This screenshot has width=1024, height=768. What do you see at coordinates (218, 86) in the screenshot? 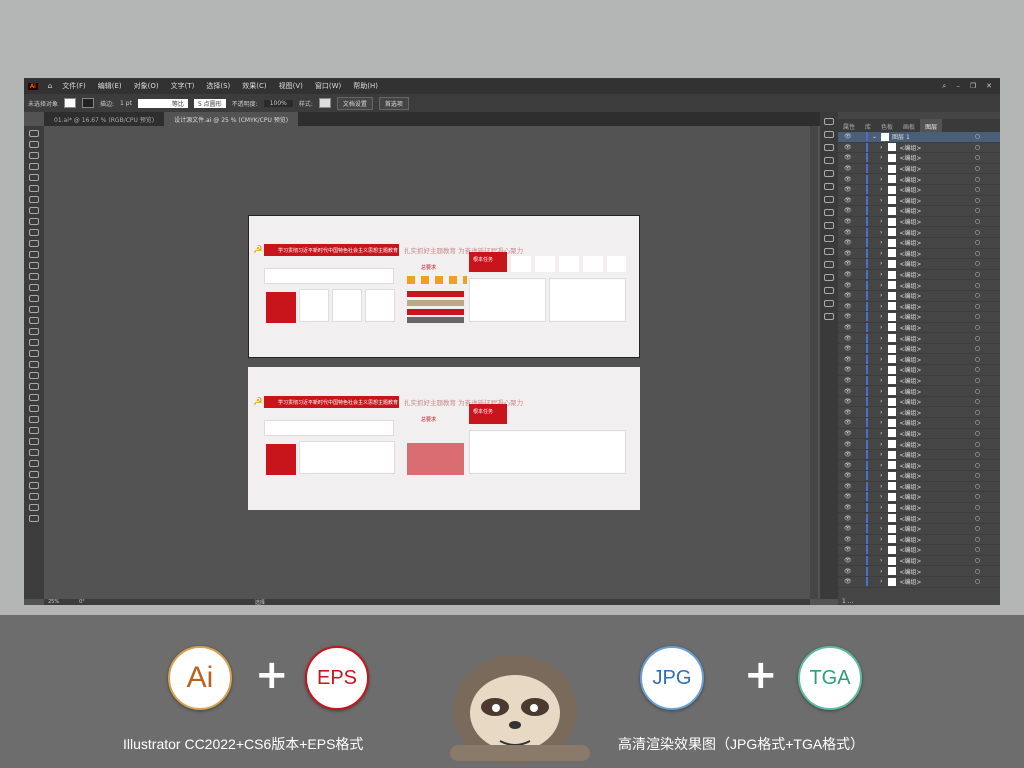
I see `menu-4: 选择(S)` at bounding box center [218, 86].